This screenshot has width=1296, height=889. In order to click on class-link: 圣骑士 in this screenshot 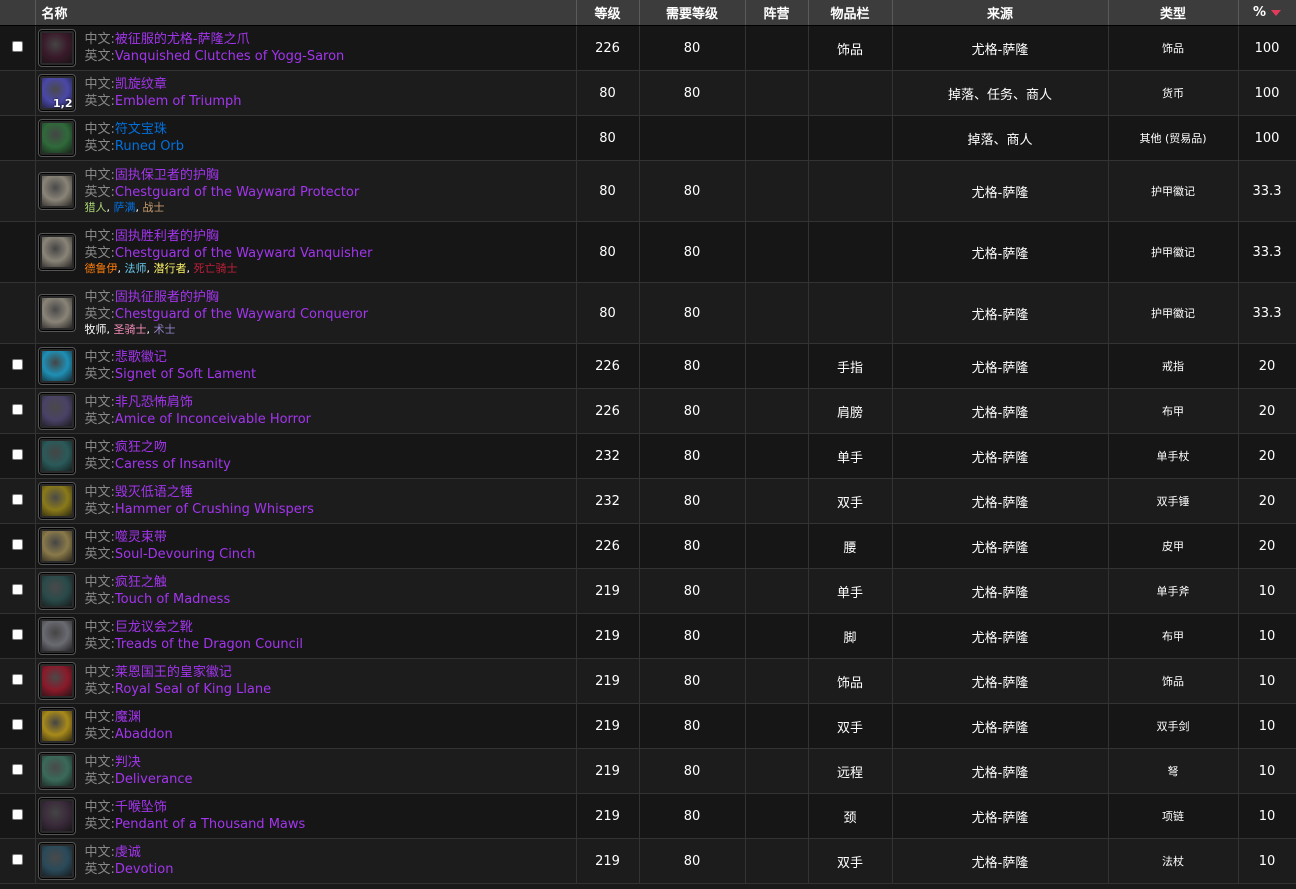, I will do `click(130, 329)`.